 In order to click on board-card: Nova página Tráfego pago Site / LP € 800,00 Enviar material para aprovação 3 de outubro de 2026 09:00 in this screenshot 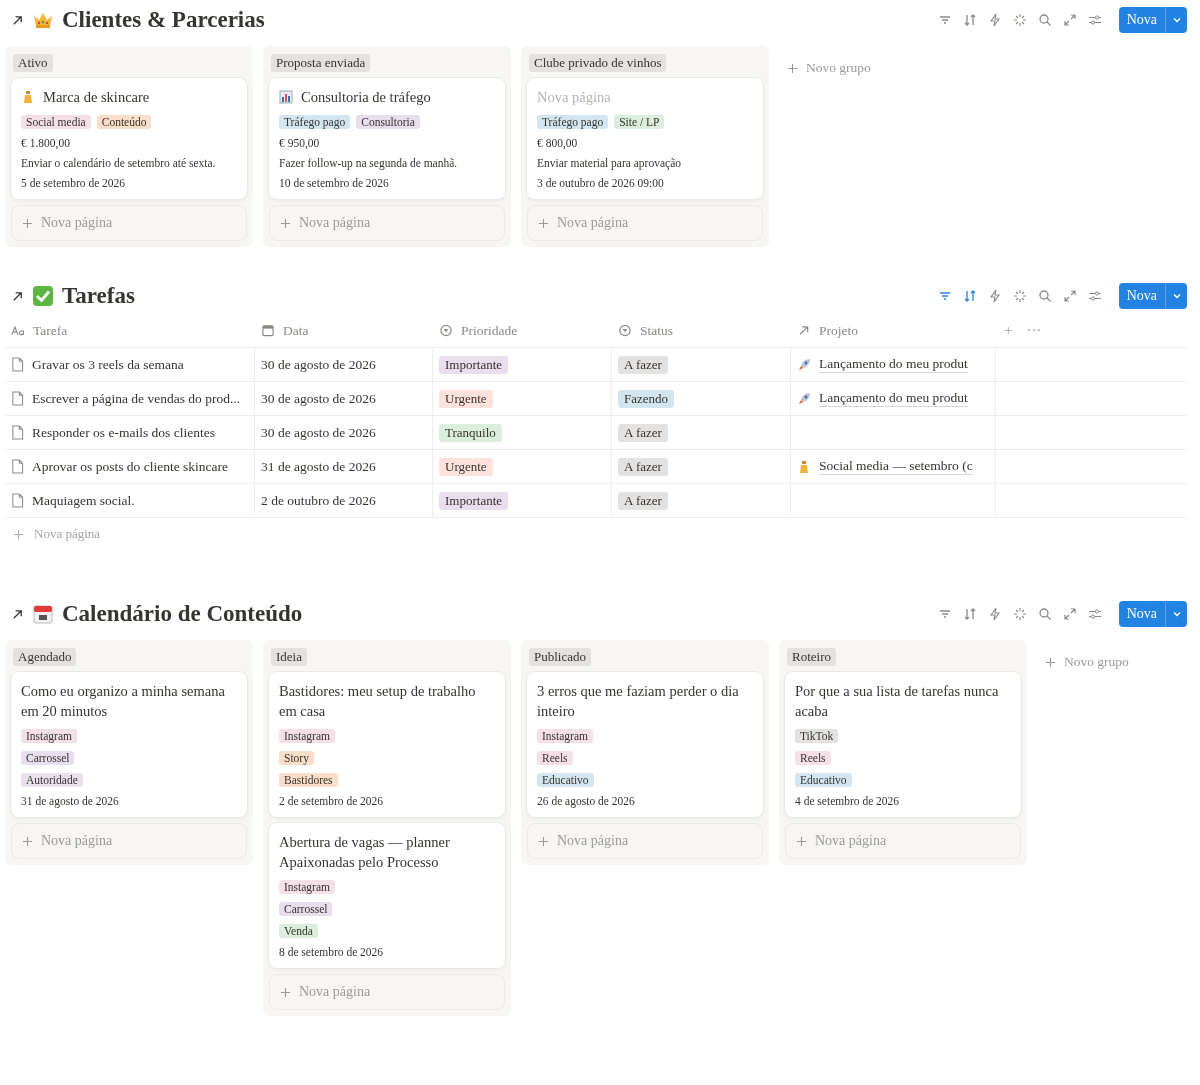, I will do `click(645, 138)`.